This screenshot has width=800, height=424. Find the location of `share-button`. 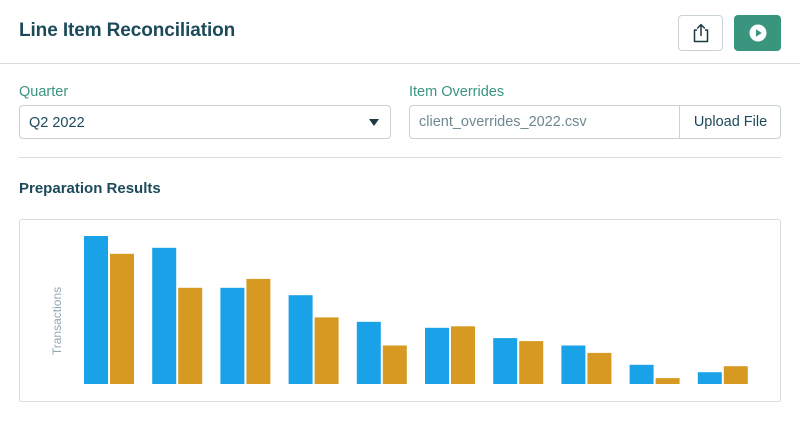

share-button is located at coordinates (700, 33).